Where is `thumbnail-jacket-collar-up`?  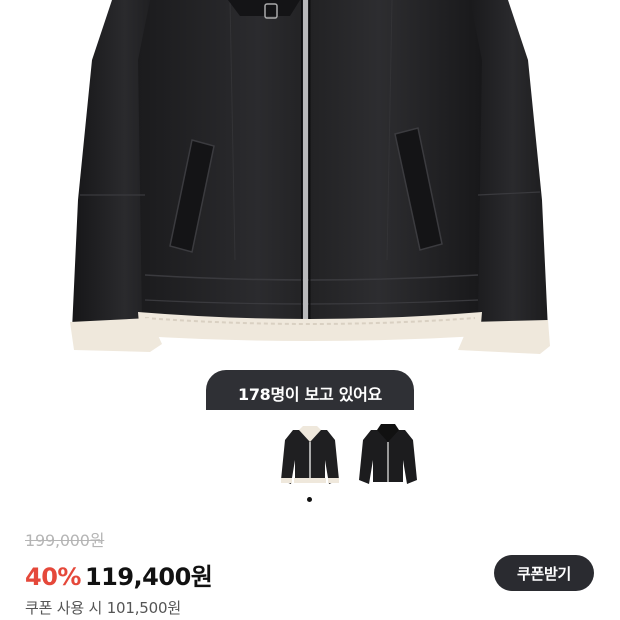
thumbnail-jacket-collar-up is located at coordinates (388, 455).